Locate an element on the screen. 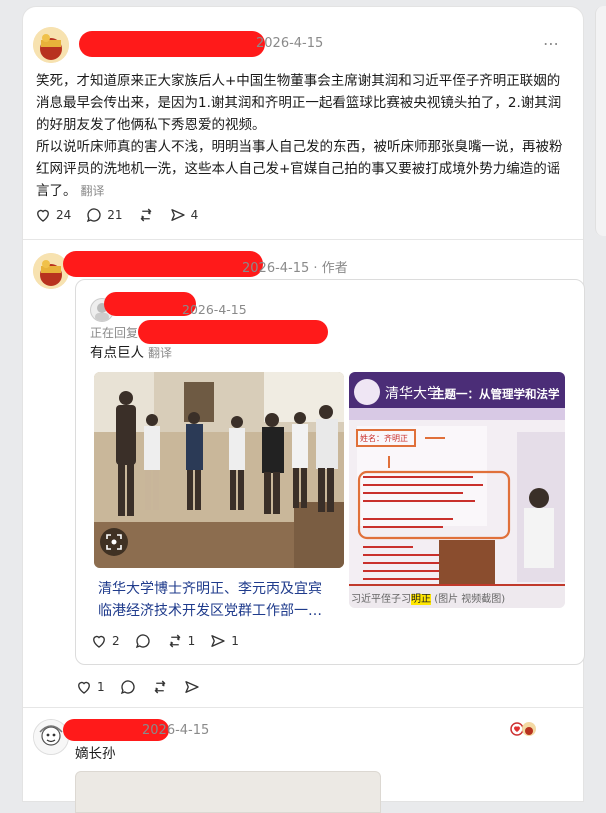 The width and height of the screenshot is (606, 813). post-text: 嫡长孙 is located at coordinates (95, 754).